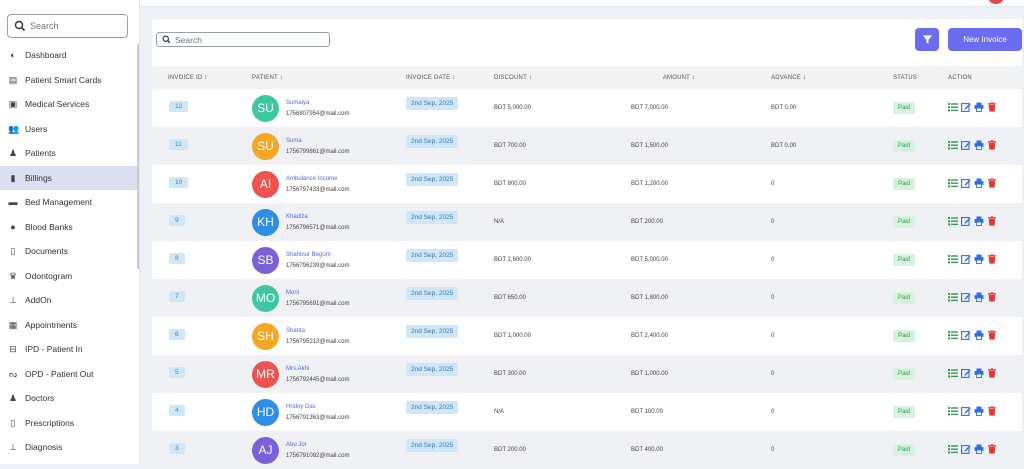 Image resolution: width=1024 pixels, height=469 pixels. What do you see at coordinates (177, 296) in the screenshot?
I see `invoice-id-badge: 7` at bounding box center [177, 296].